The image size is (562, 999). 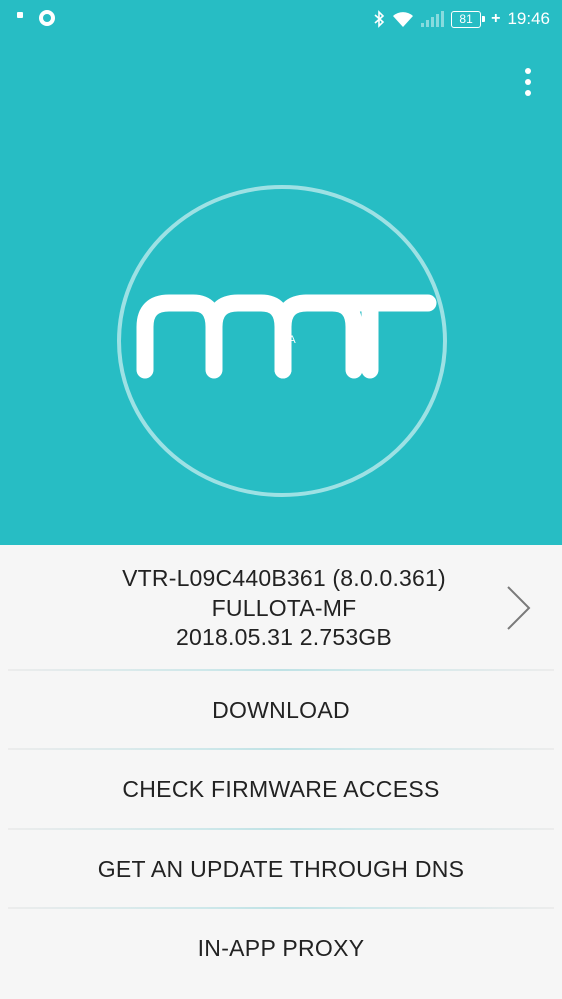 What do you see at coordinates (281, 948) in the screenshot?
I see `in-app-proxy-button: IN-APP PROXY` at bounding box center [281, 948].